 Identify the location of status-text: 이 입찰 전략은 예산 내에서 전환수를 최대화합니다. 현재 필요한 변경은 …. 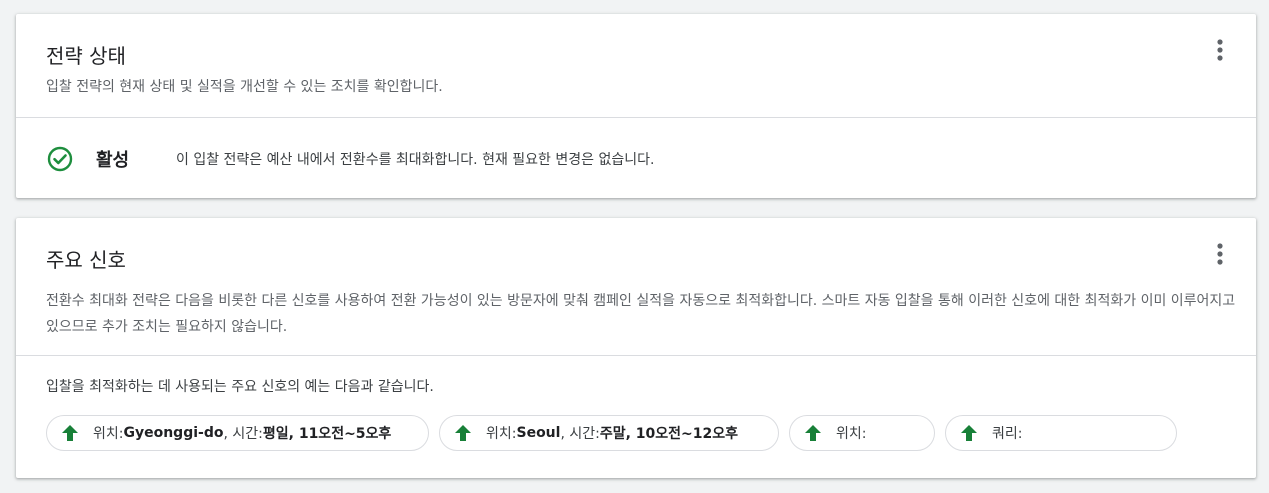
(415, 160).